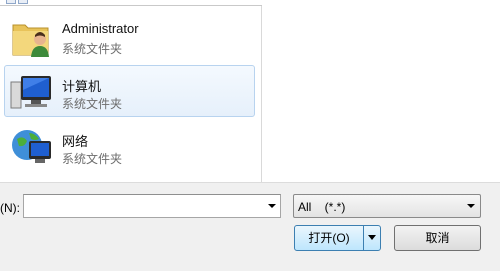 The width and height of the screenshot is (500, 271). What do you see at coordinates (329, 238) in the screenshot?
I see `open-button: 打开(O)` at bounding box center [329, 238].